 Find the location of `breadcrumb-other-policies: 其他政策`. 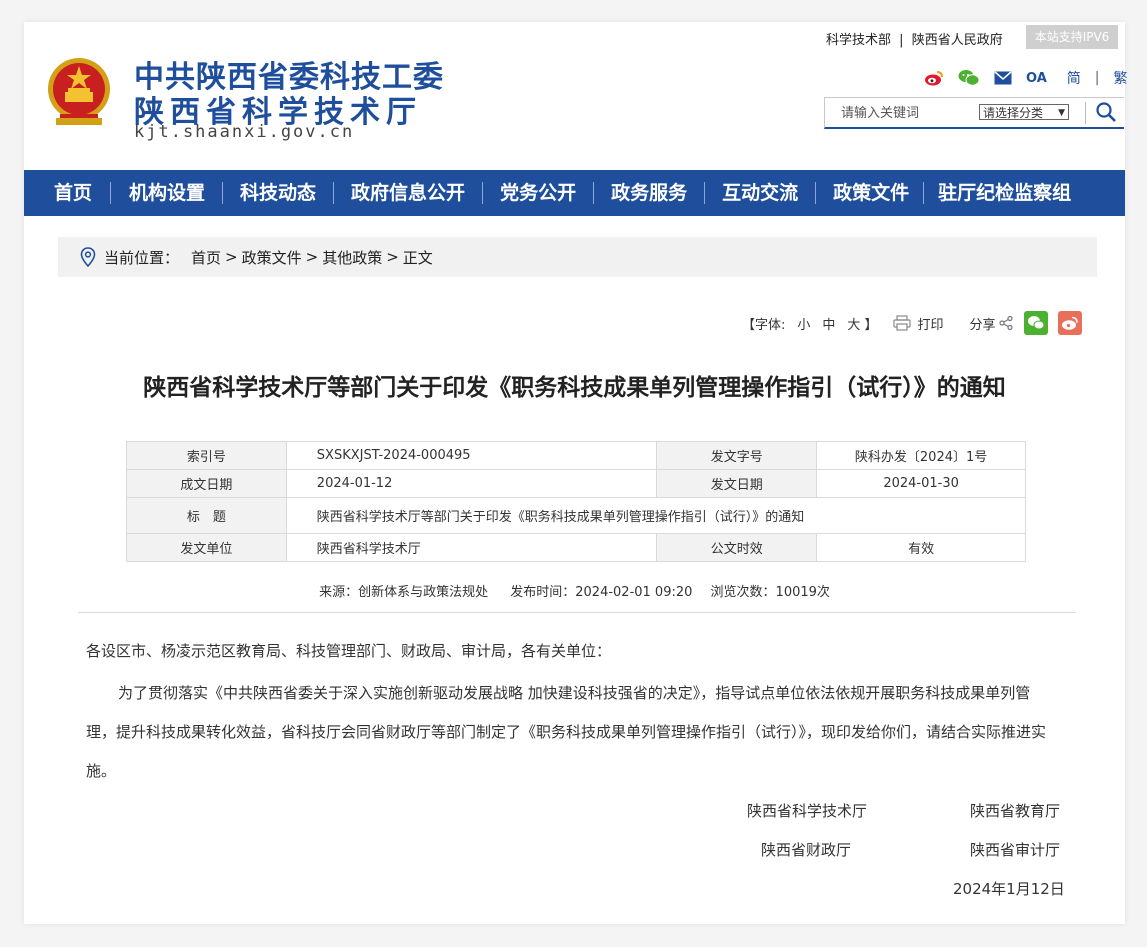

breadcrumb-other-policies: 其他政策 is located at coordinates (352, 257).